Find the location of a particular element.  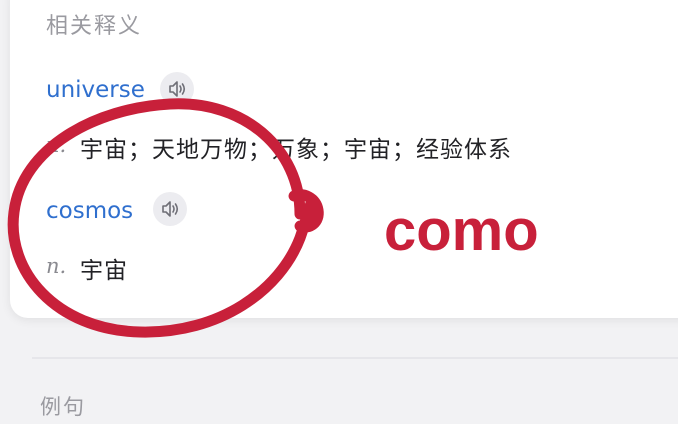

section-divider is located at coordinates (355, 358).